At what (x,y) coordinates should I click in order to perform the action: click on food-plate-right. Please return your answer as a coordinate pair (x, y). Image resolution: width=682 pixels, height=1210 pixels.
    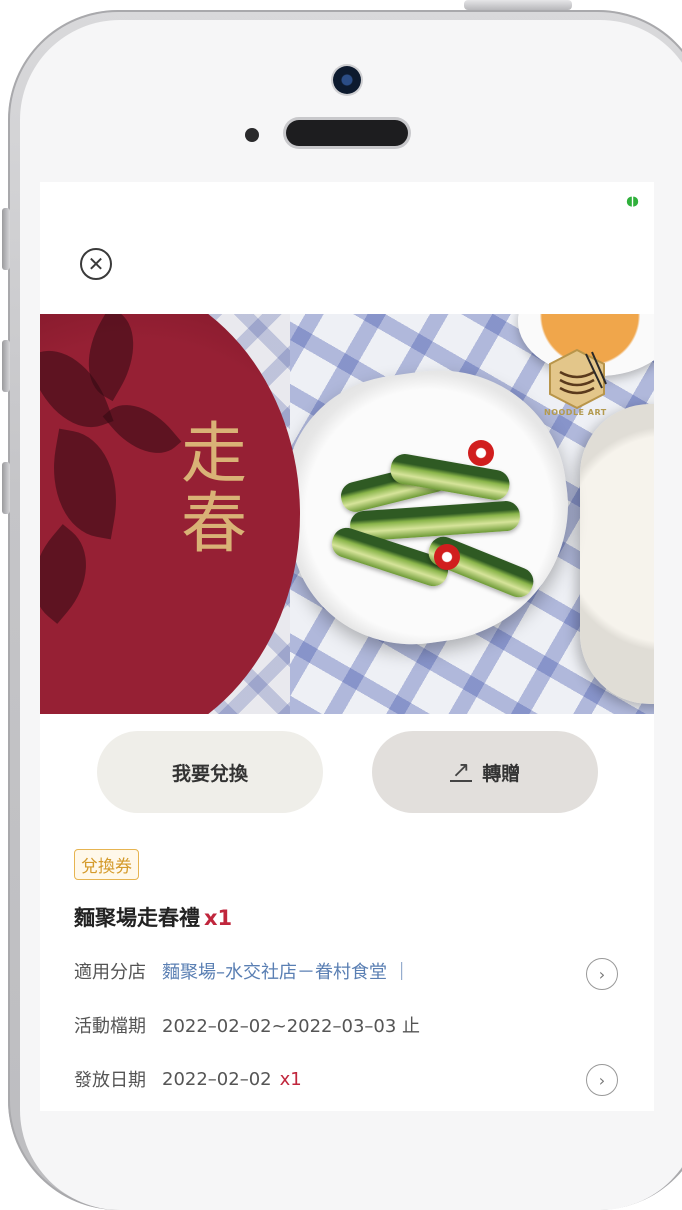
    Looking at the image, I should click on (617, 554).